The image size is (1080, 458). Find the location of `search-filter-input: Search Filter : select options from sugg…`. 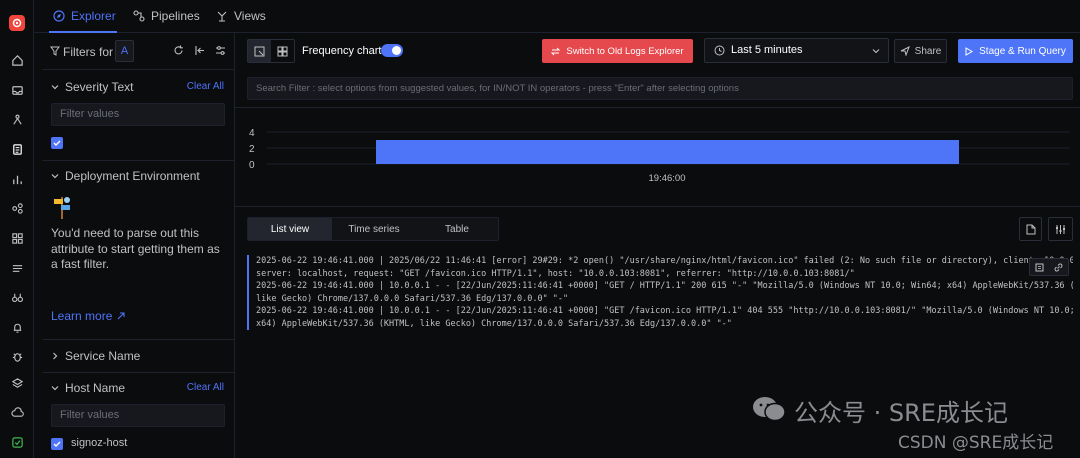

search-filter-input: Search Filter : select options from sugg… is located at coordinates (660, 88).